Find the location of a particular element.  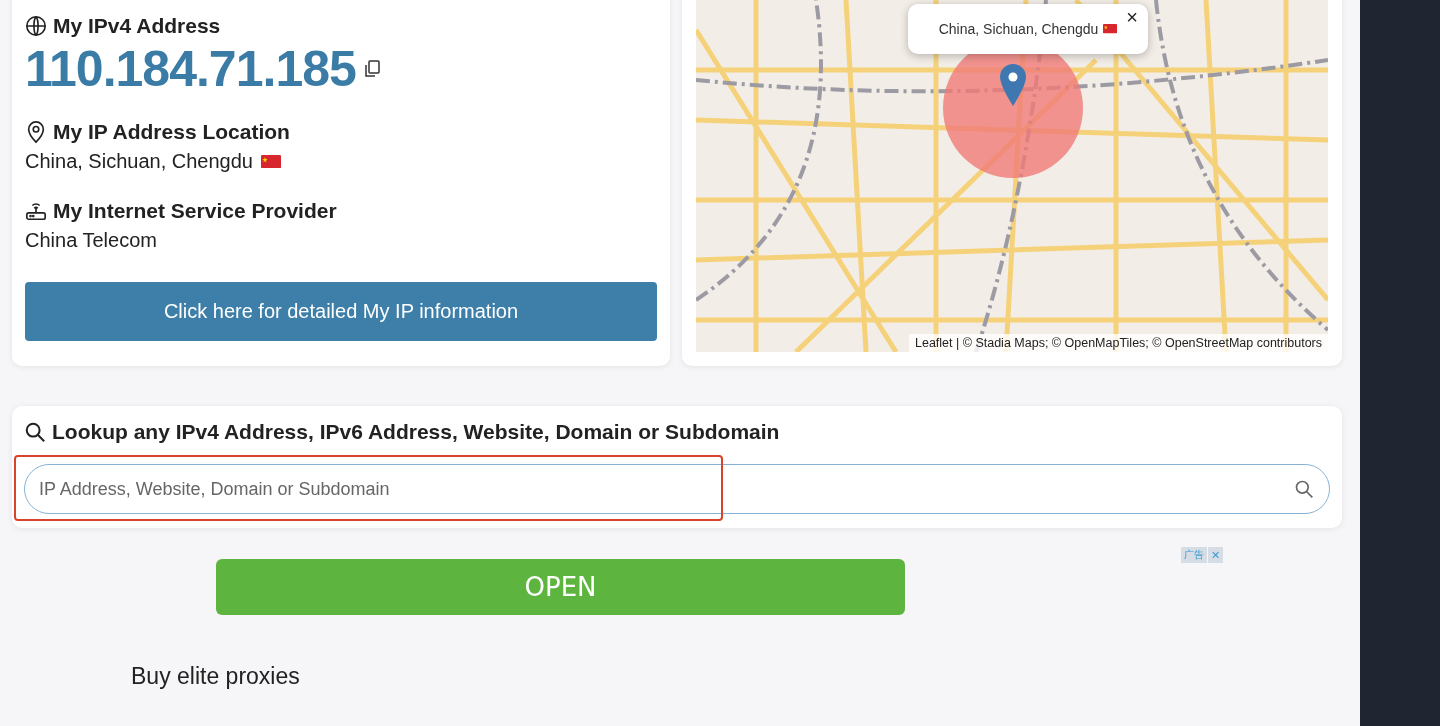

attribution-text: Leaflet | © Stadia Maps; © OpenMapTiles; © OpenStreetMap contributors is located at coordinates (1118, 343).